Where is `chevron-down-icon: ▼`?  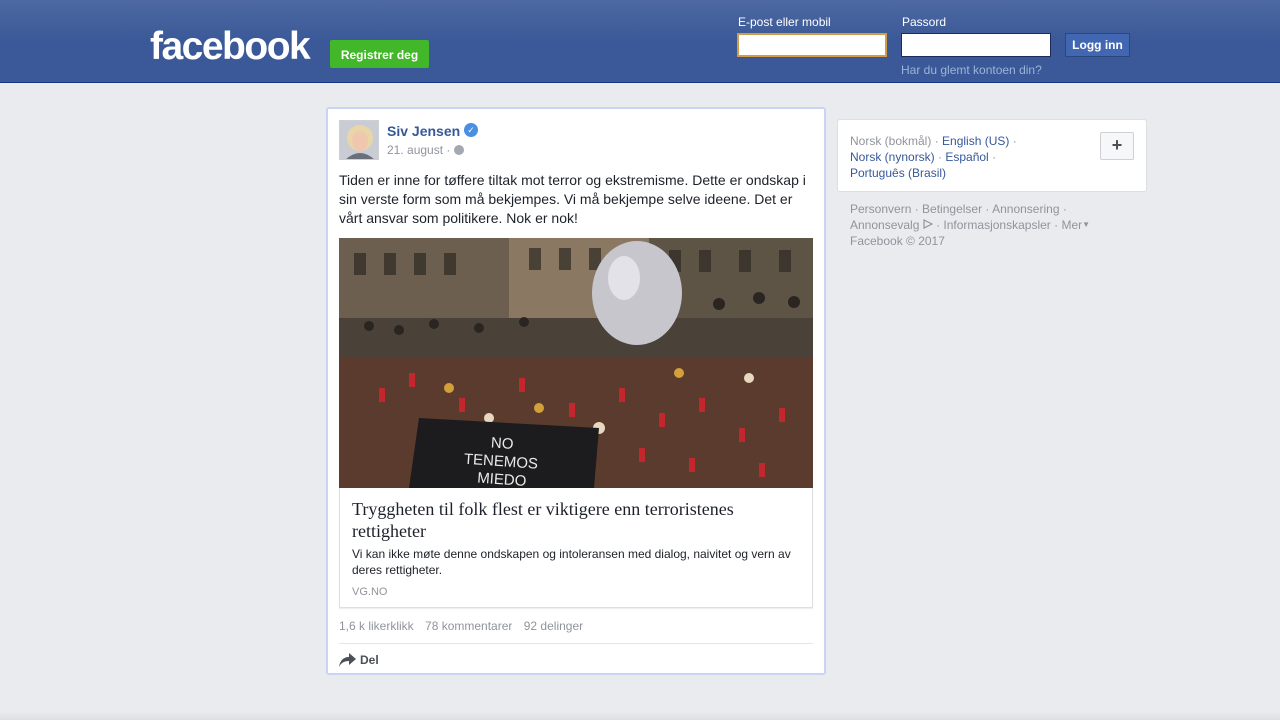 chevron-down-icon: ▼ is located at coordinates (1086, 224).